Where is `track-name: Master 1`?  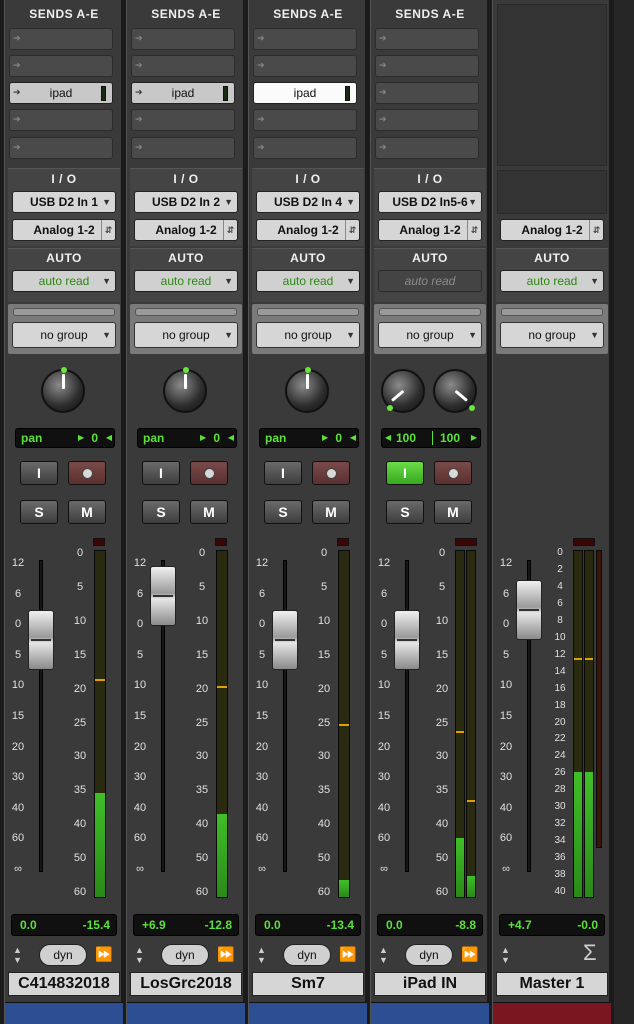 track-name: Master 1 is located at coordinates (552, 984).